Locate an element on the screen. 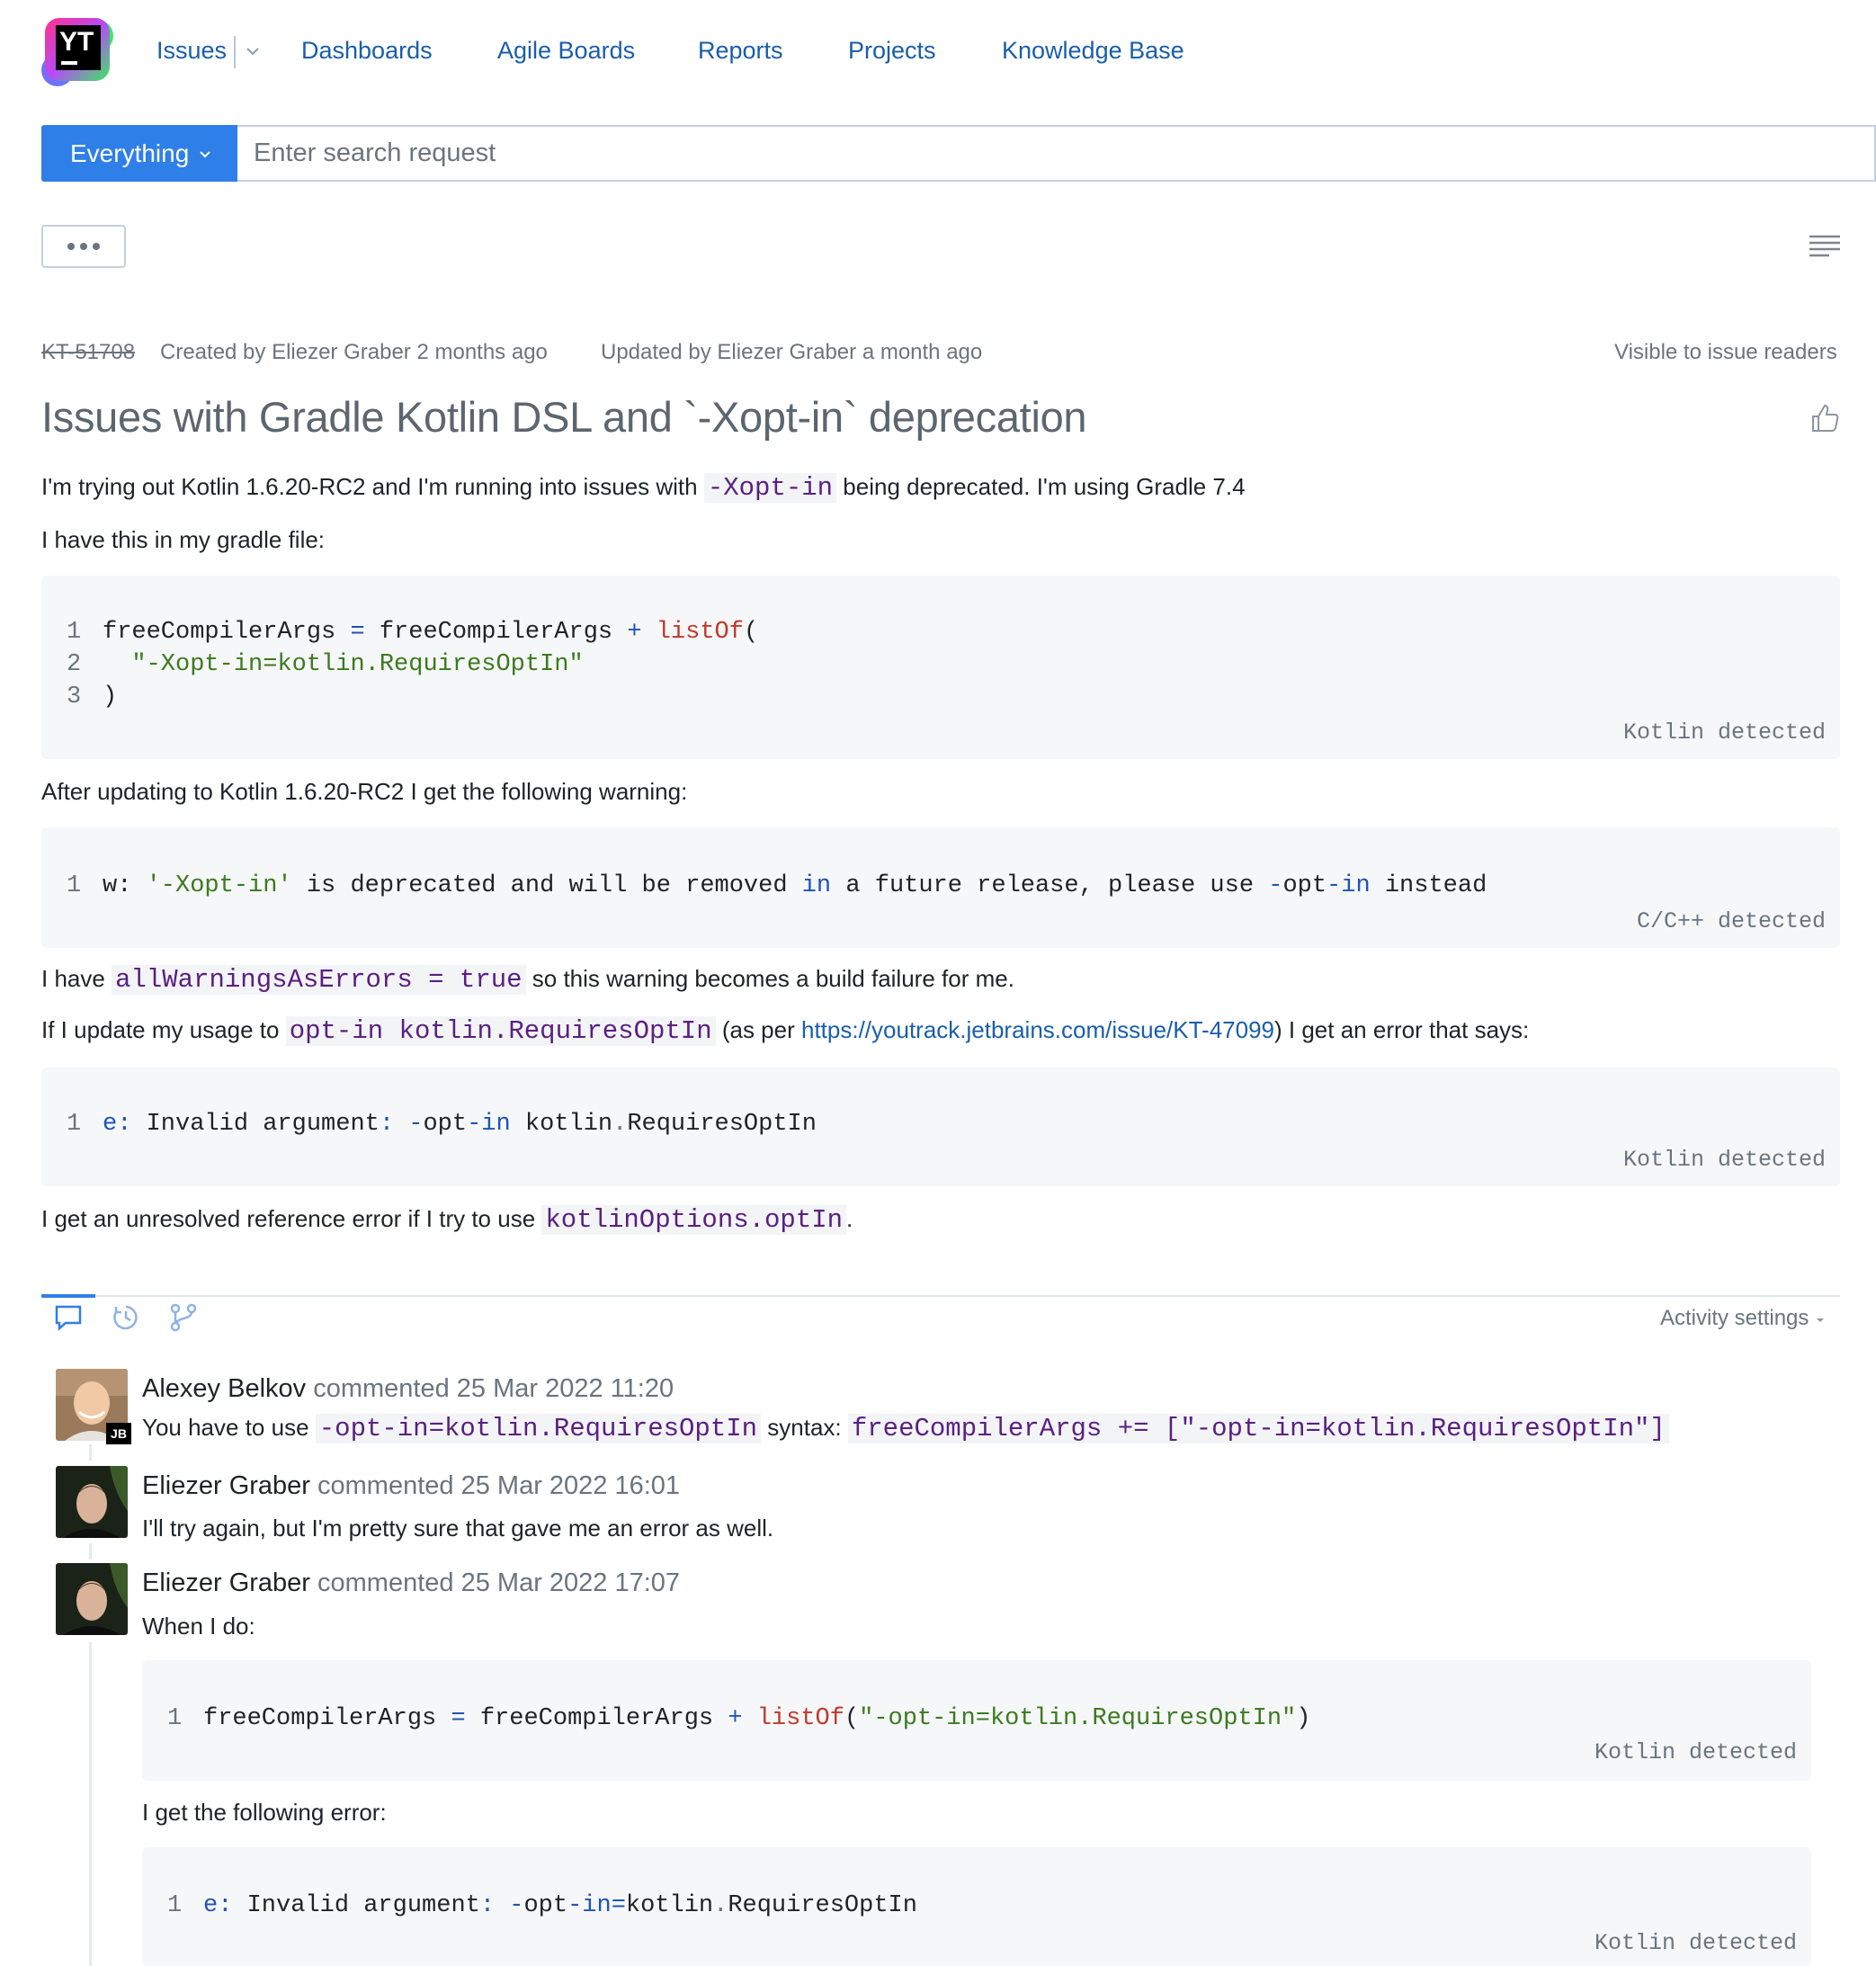 The image size is (1876, 1966). comments-tab-icon is located at coordinates (68, 1320).